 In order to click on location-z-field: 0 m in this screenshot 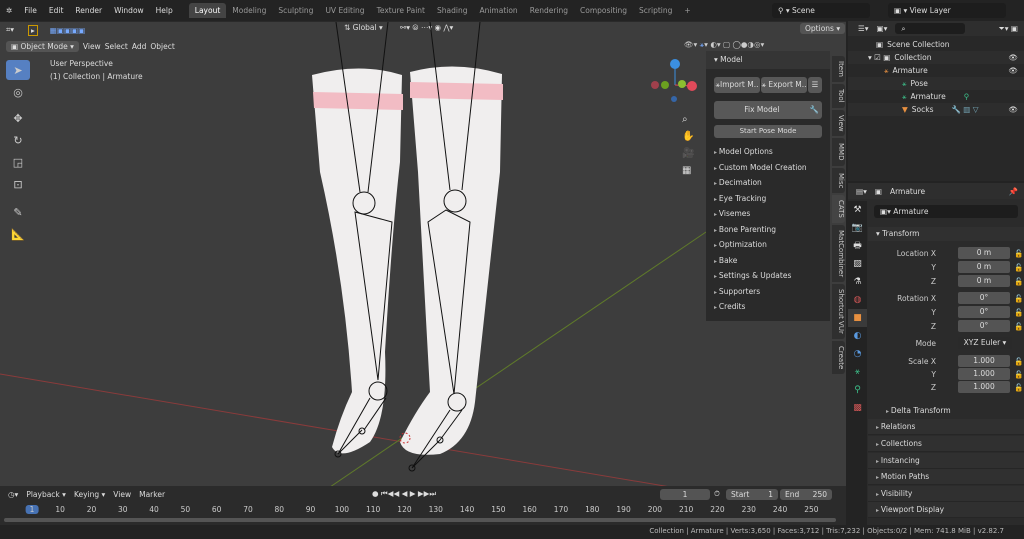, I will do `click(984, 281)`.